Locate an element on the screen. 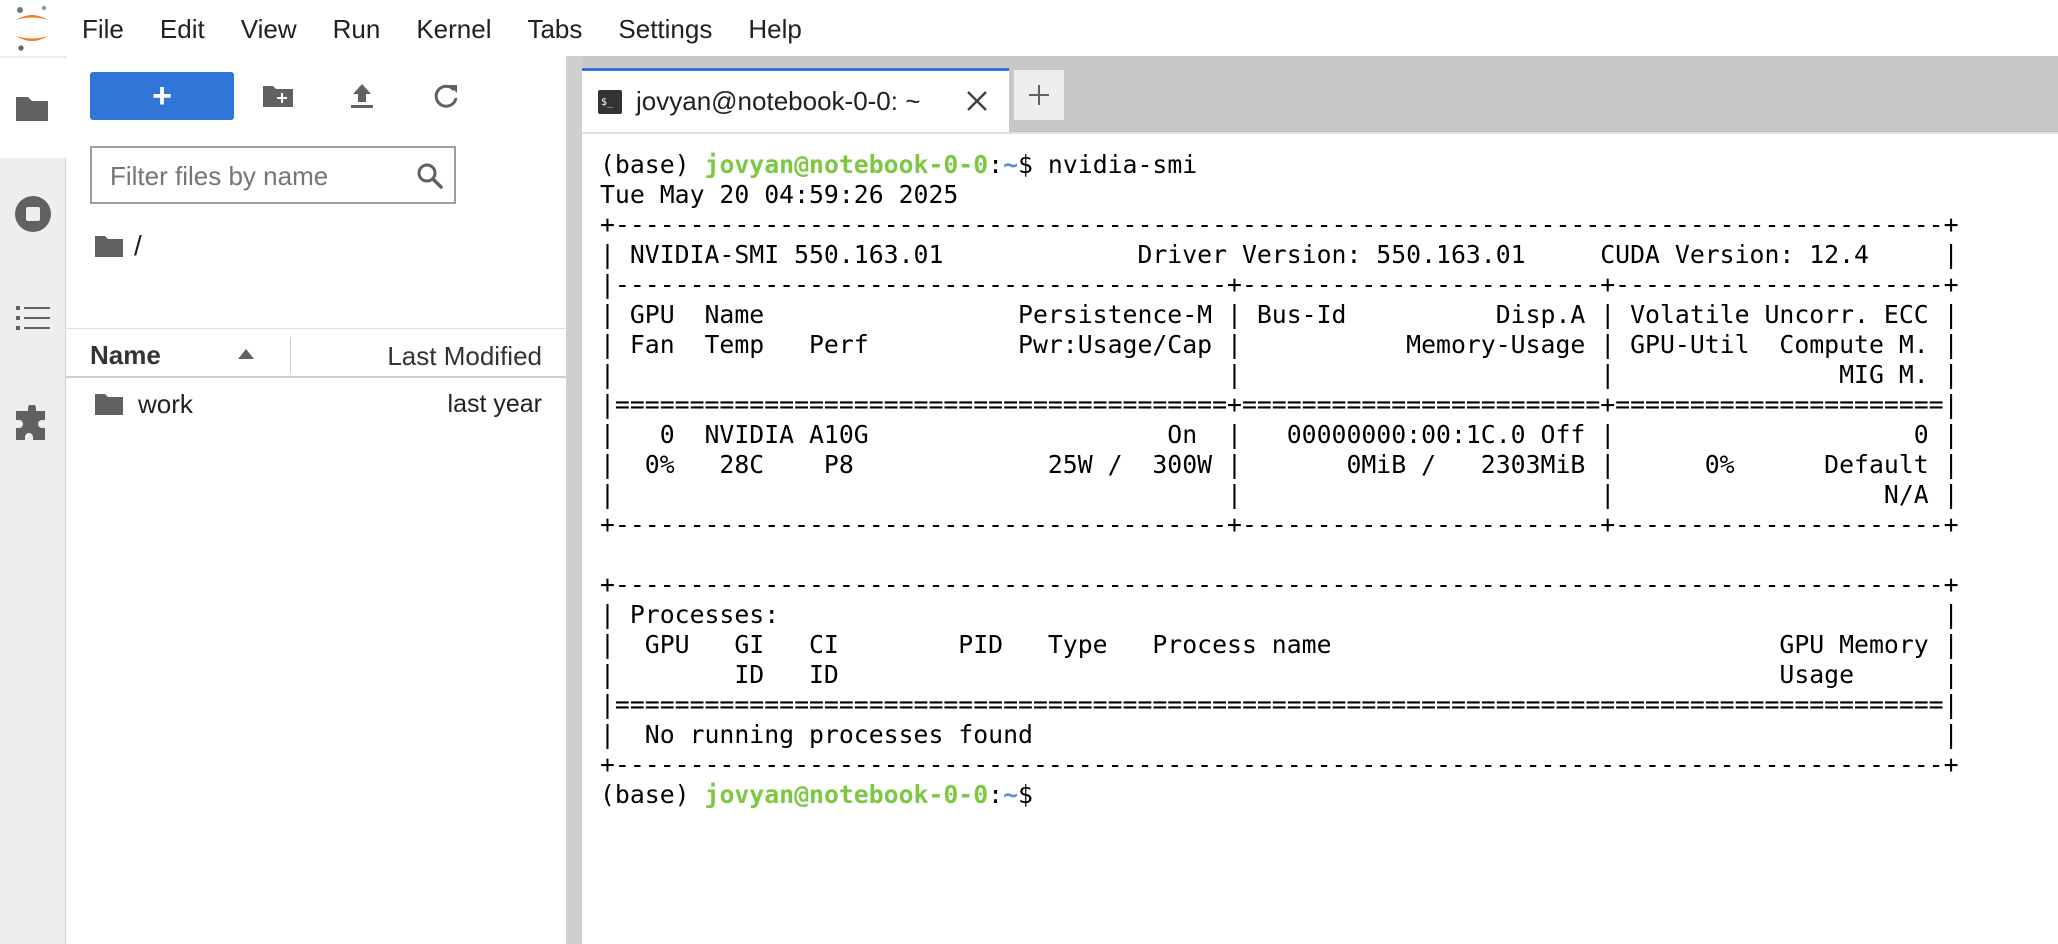 The image size is (2058, 944). new-launcher-button: + is located at coordinates (162, 96).